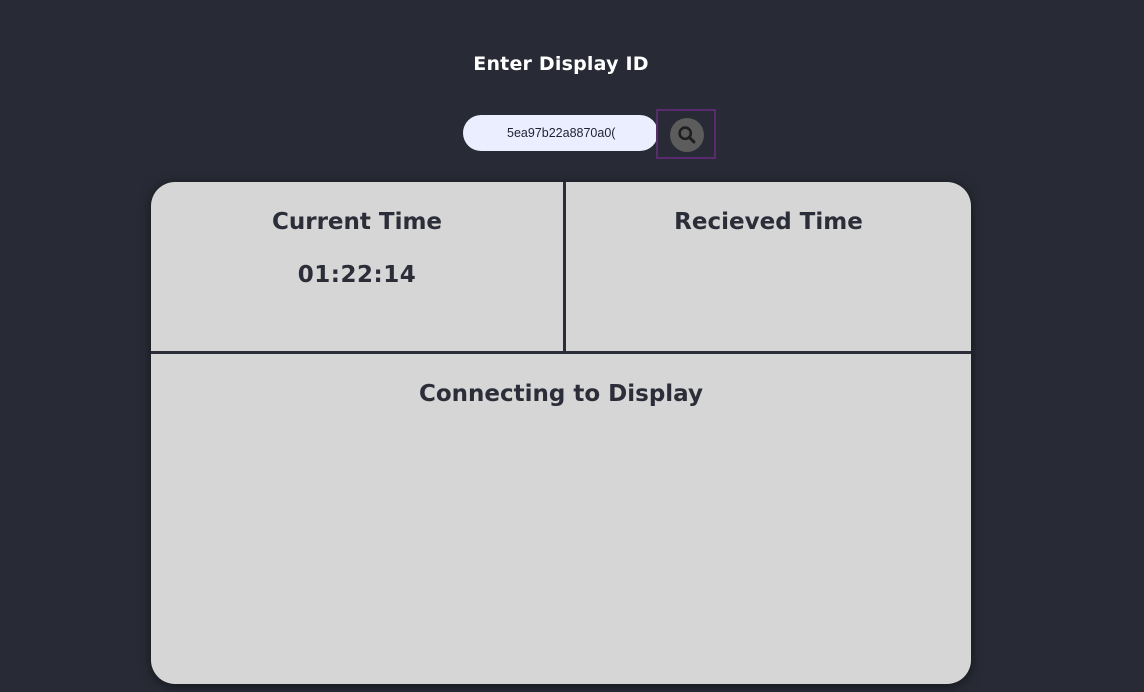 Image resolution: width=1144 pixels, height=692 pixels. What do you see at coordinates (768, 222) in the screenshot?
I see `received-time-label: Recieved Time` at bounding box center [768, 222].